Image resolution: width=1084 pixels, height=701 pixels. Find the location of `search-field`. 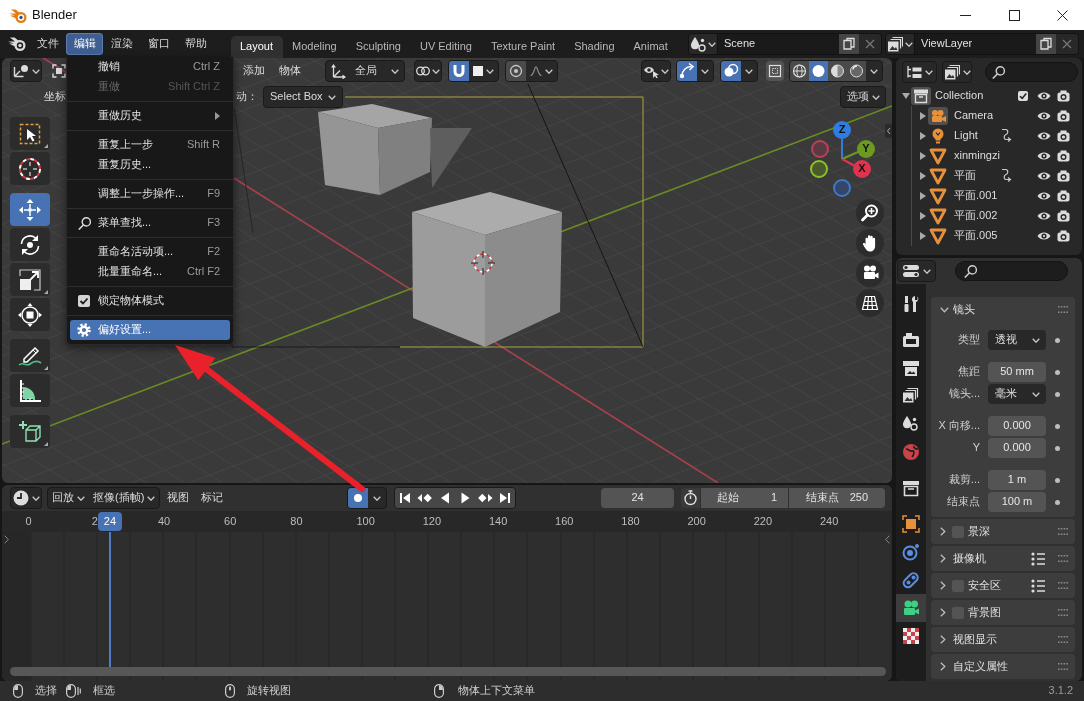

search-field is located at coordinates (1031, 72).